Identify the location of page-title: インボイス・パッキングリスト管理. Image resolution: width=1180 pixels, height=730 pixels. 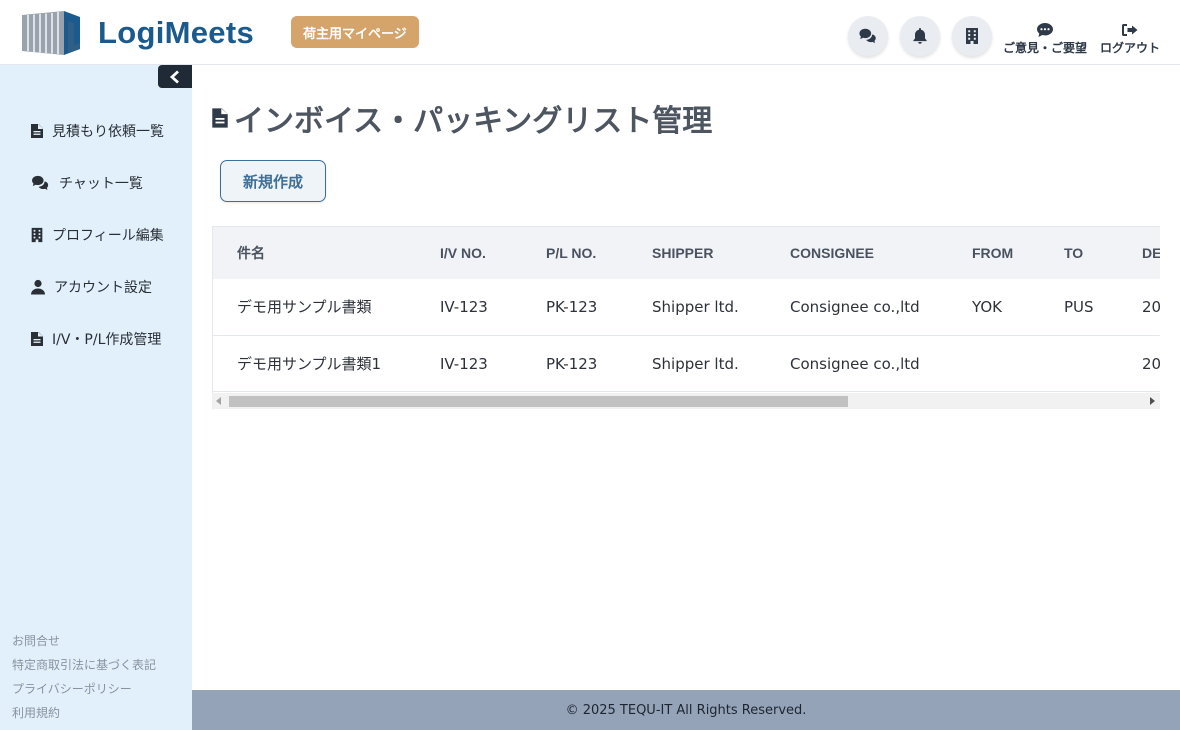
(461, 118).